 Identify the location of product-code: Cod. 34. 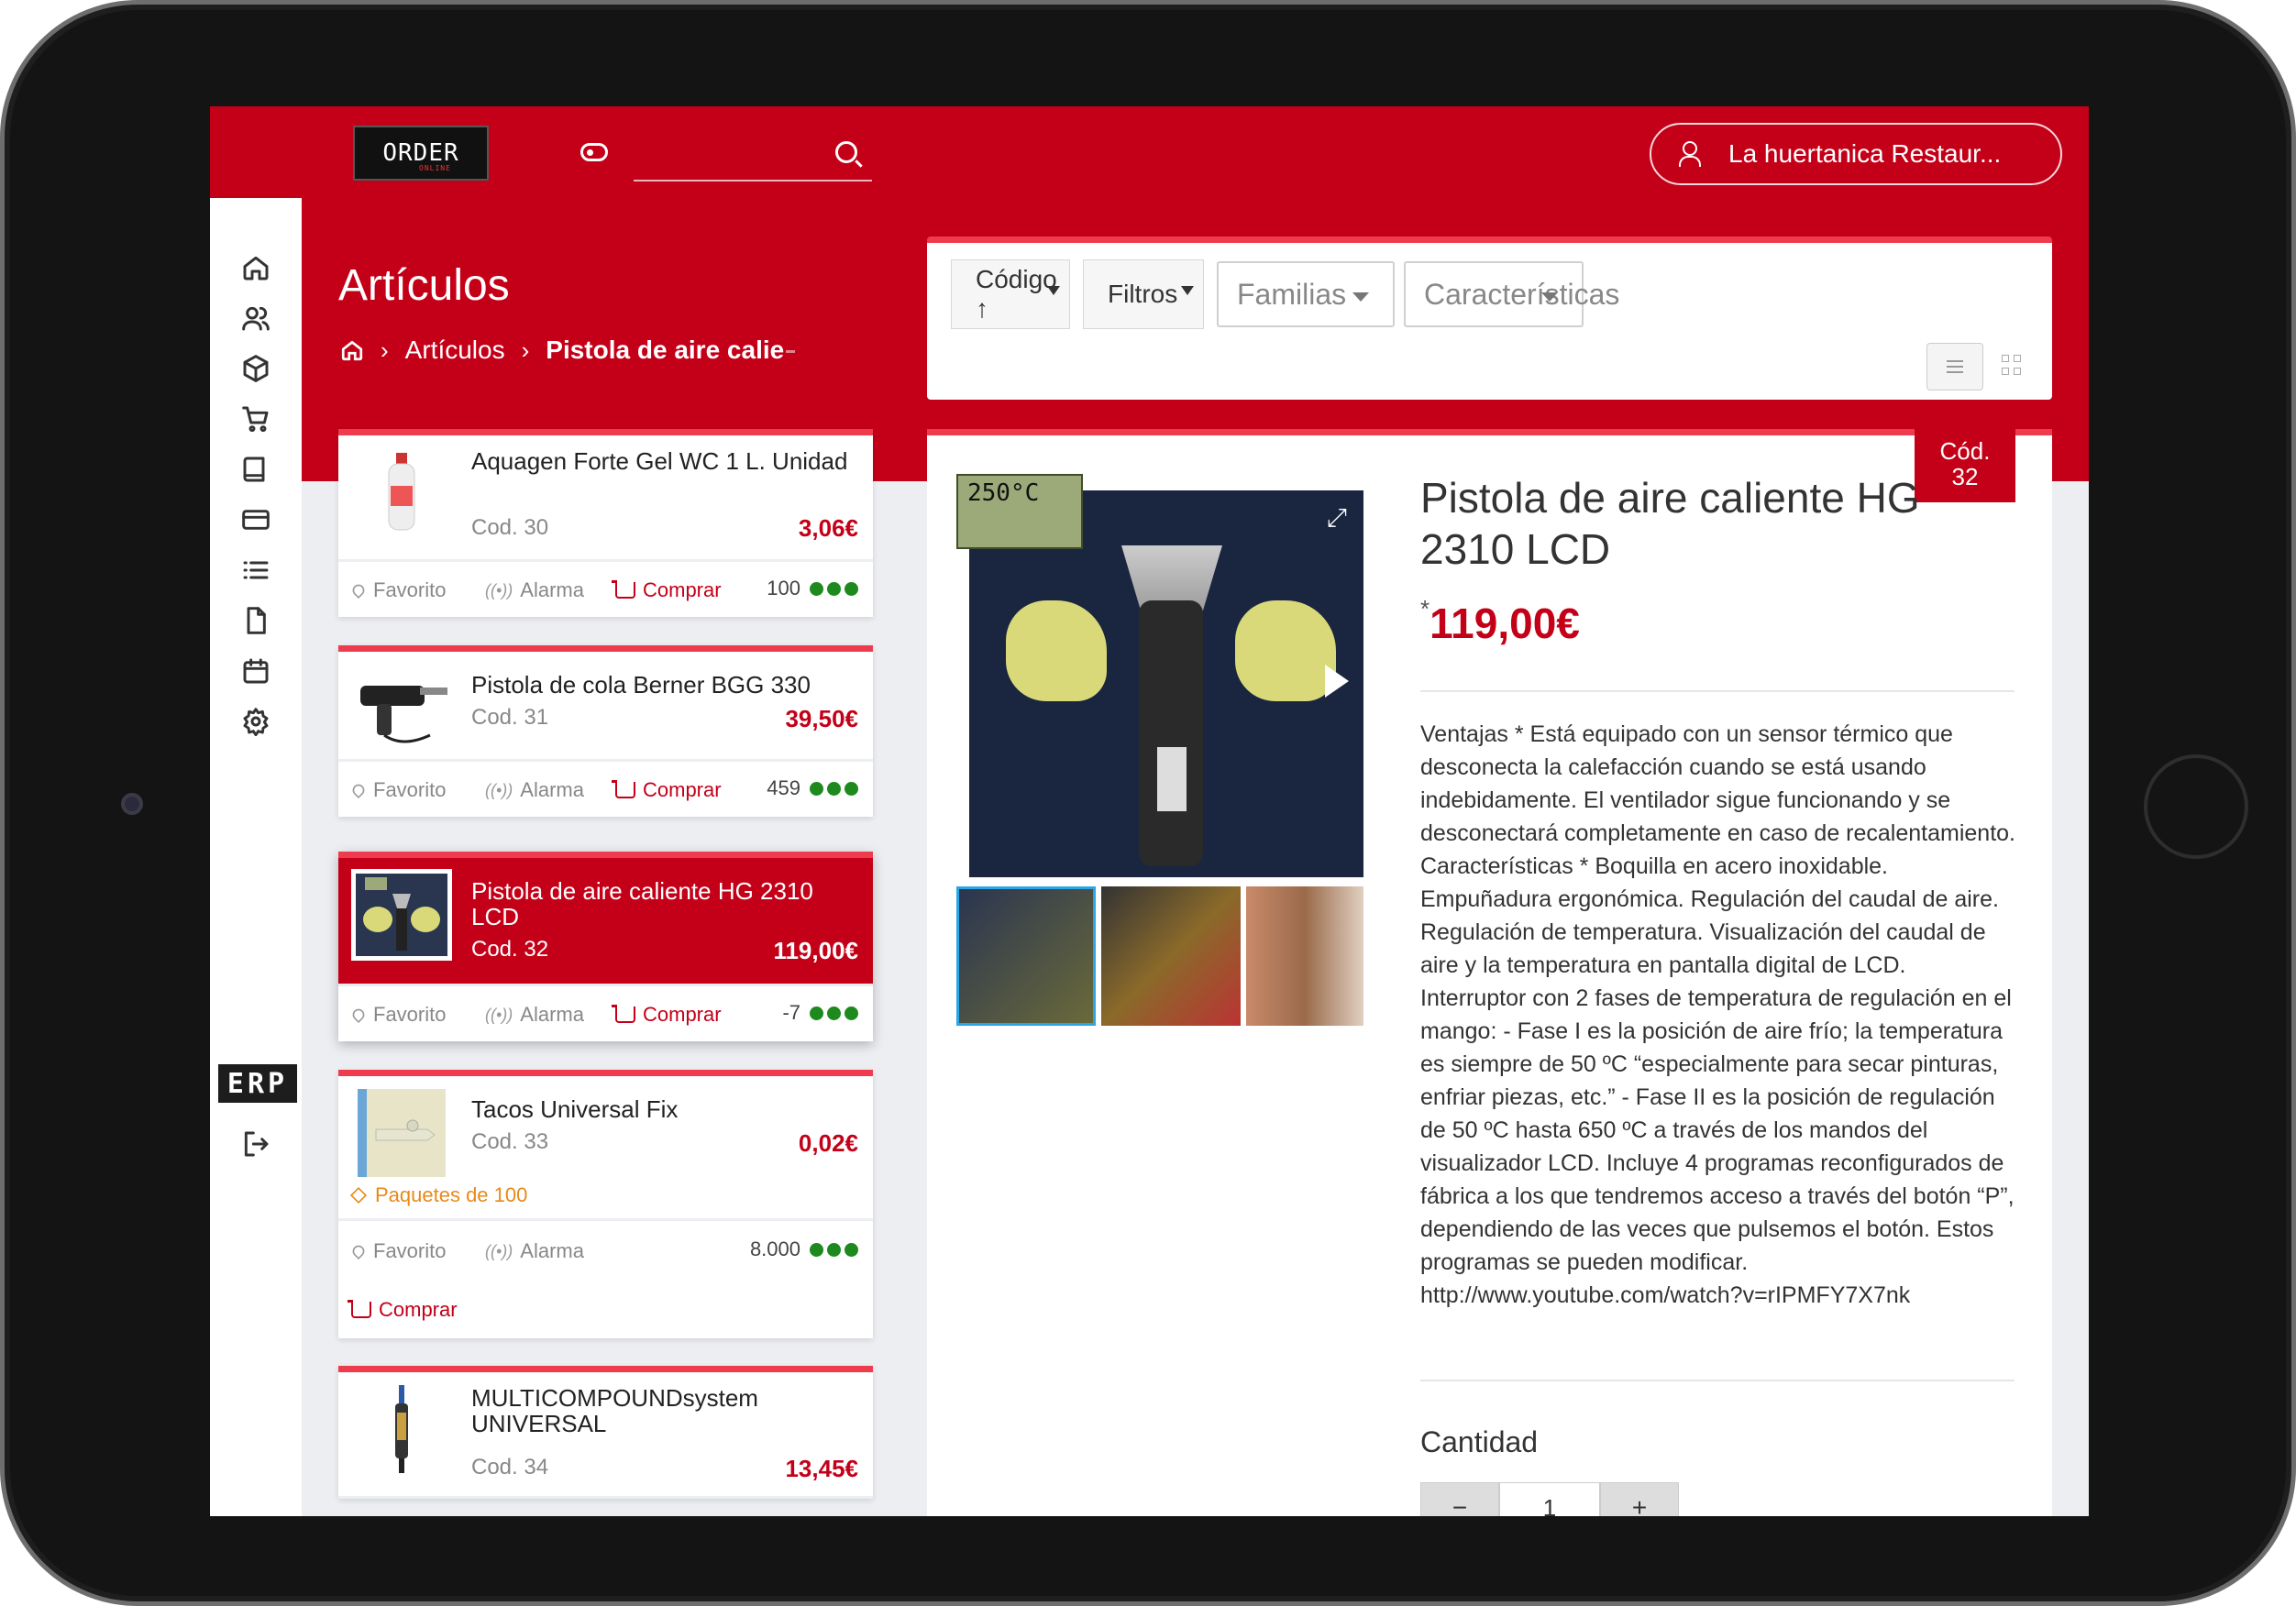
(510, 1467).